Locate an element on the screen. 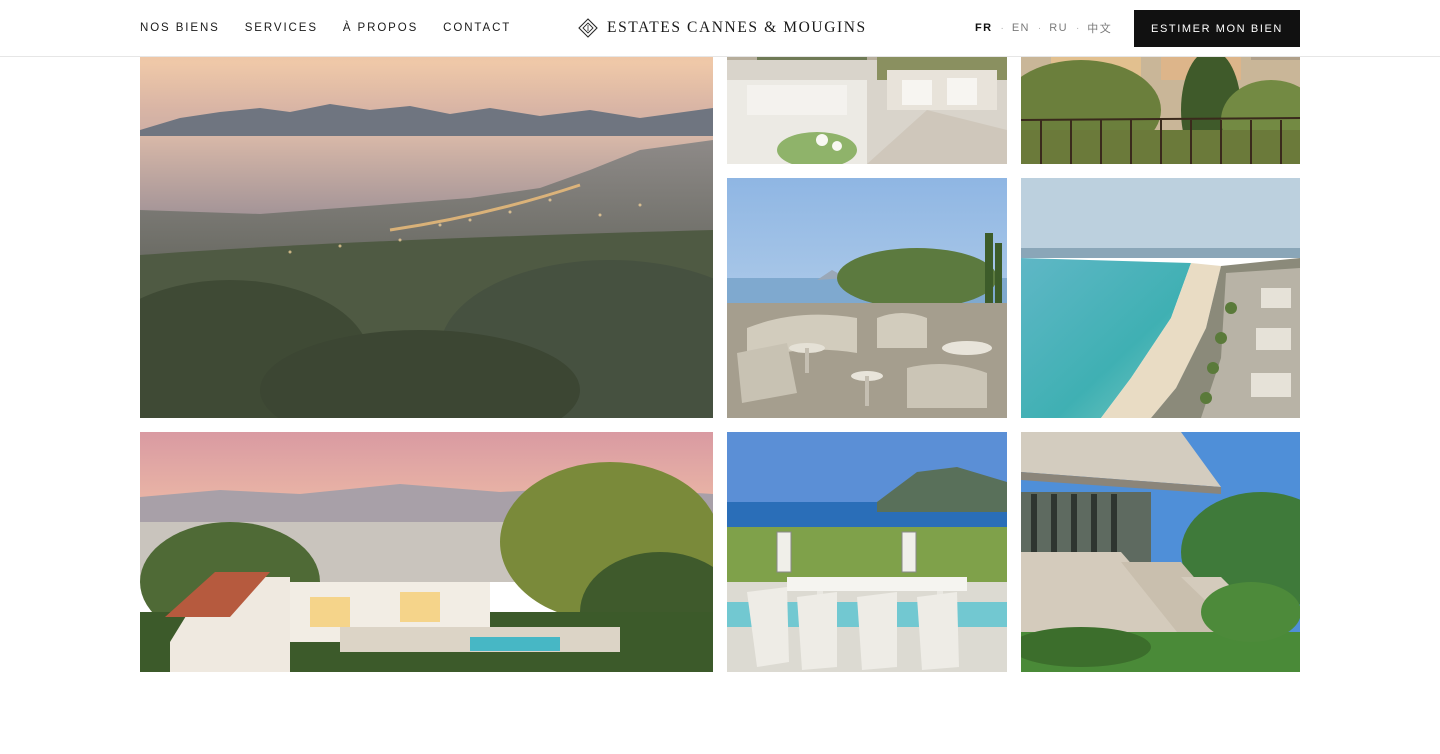 This screenshot has width=1440, height=754. main-nav: NOS BIENS SERVICES À PROPOS CONTACT is located at coordinates (325, 28).